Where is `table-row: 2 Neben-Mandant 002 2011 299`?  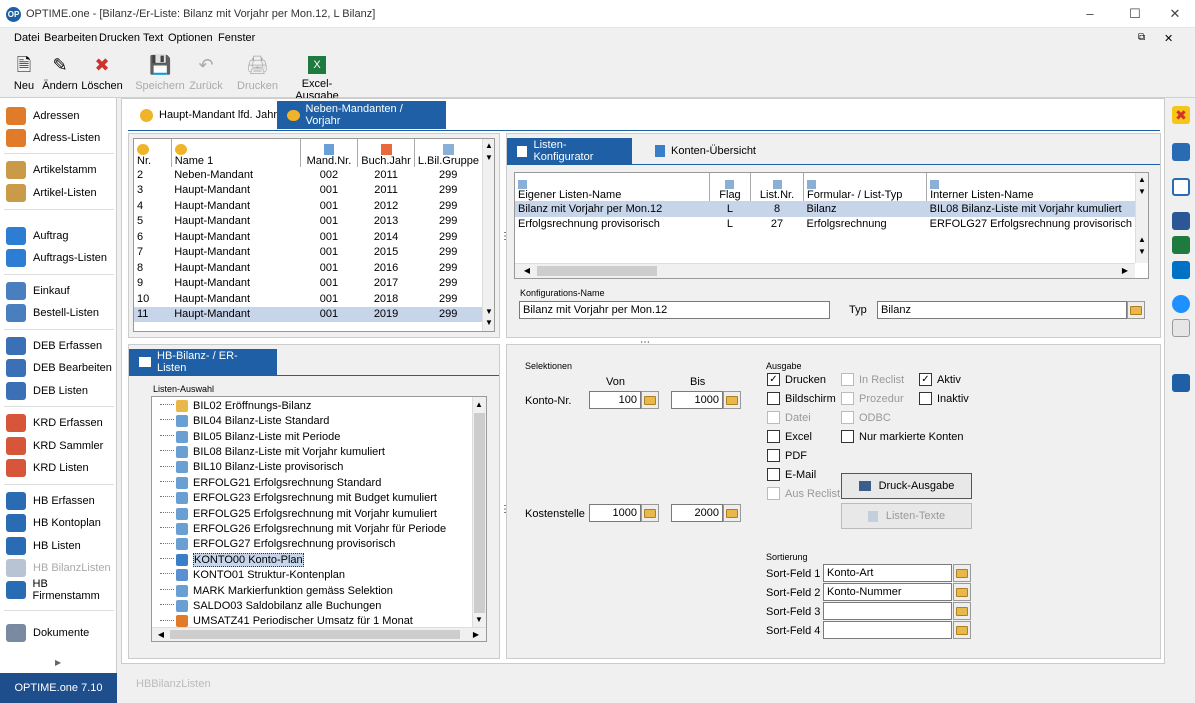
table-row: 2 Neben-Mandant 002 2011 299 is located at coordinates (308, 175).